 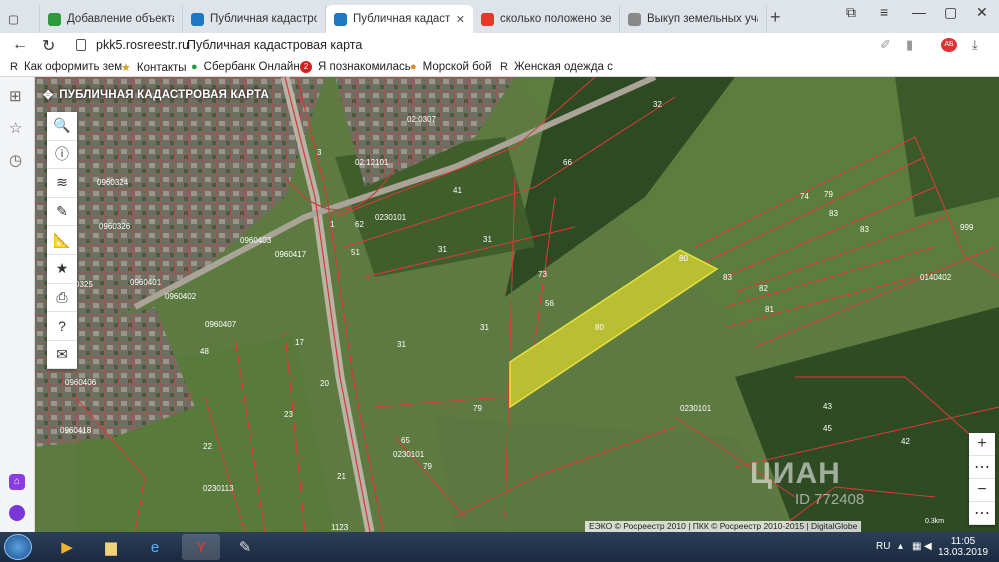 I want to click on map-label: 1, so click(x=332, y=224).